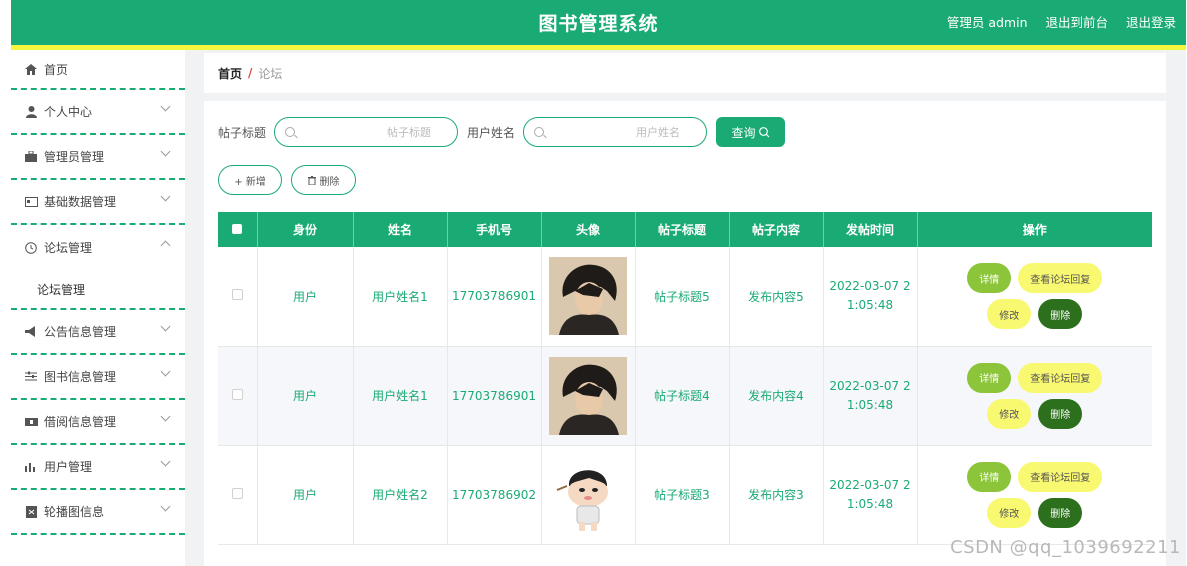 Image resolution: width=1187 pixels, height=566 pixels. I want to click on sidebar-item-label: 基础数据管理, so click(80, 202).